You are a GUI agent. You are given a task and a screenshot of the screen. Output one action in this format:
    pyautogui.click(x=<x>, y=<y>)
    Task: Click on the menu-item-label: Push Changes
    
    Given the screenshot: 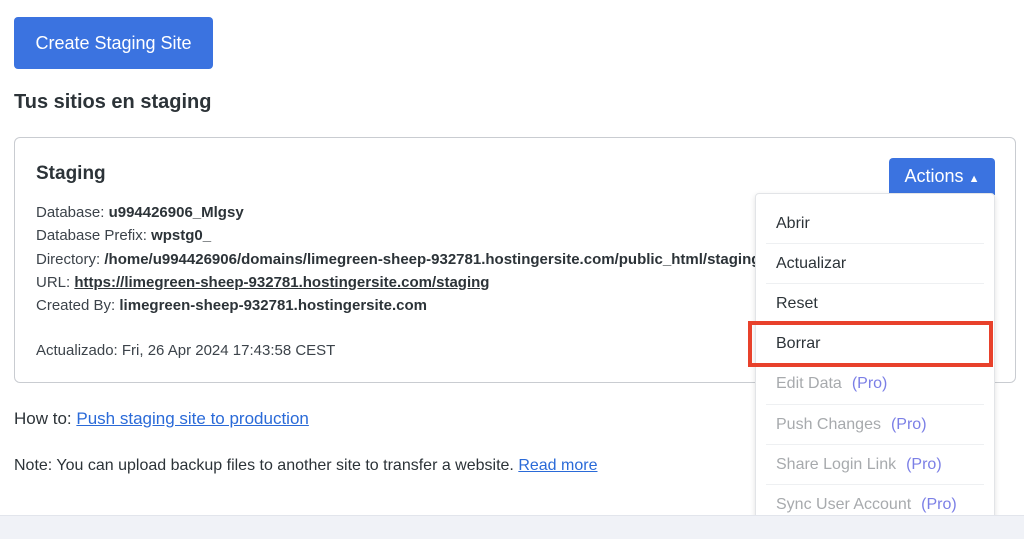 What is the action you would take?
    pyautogui.click(x=828, y=424)
    